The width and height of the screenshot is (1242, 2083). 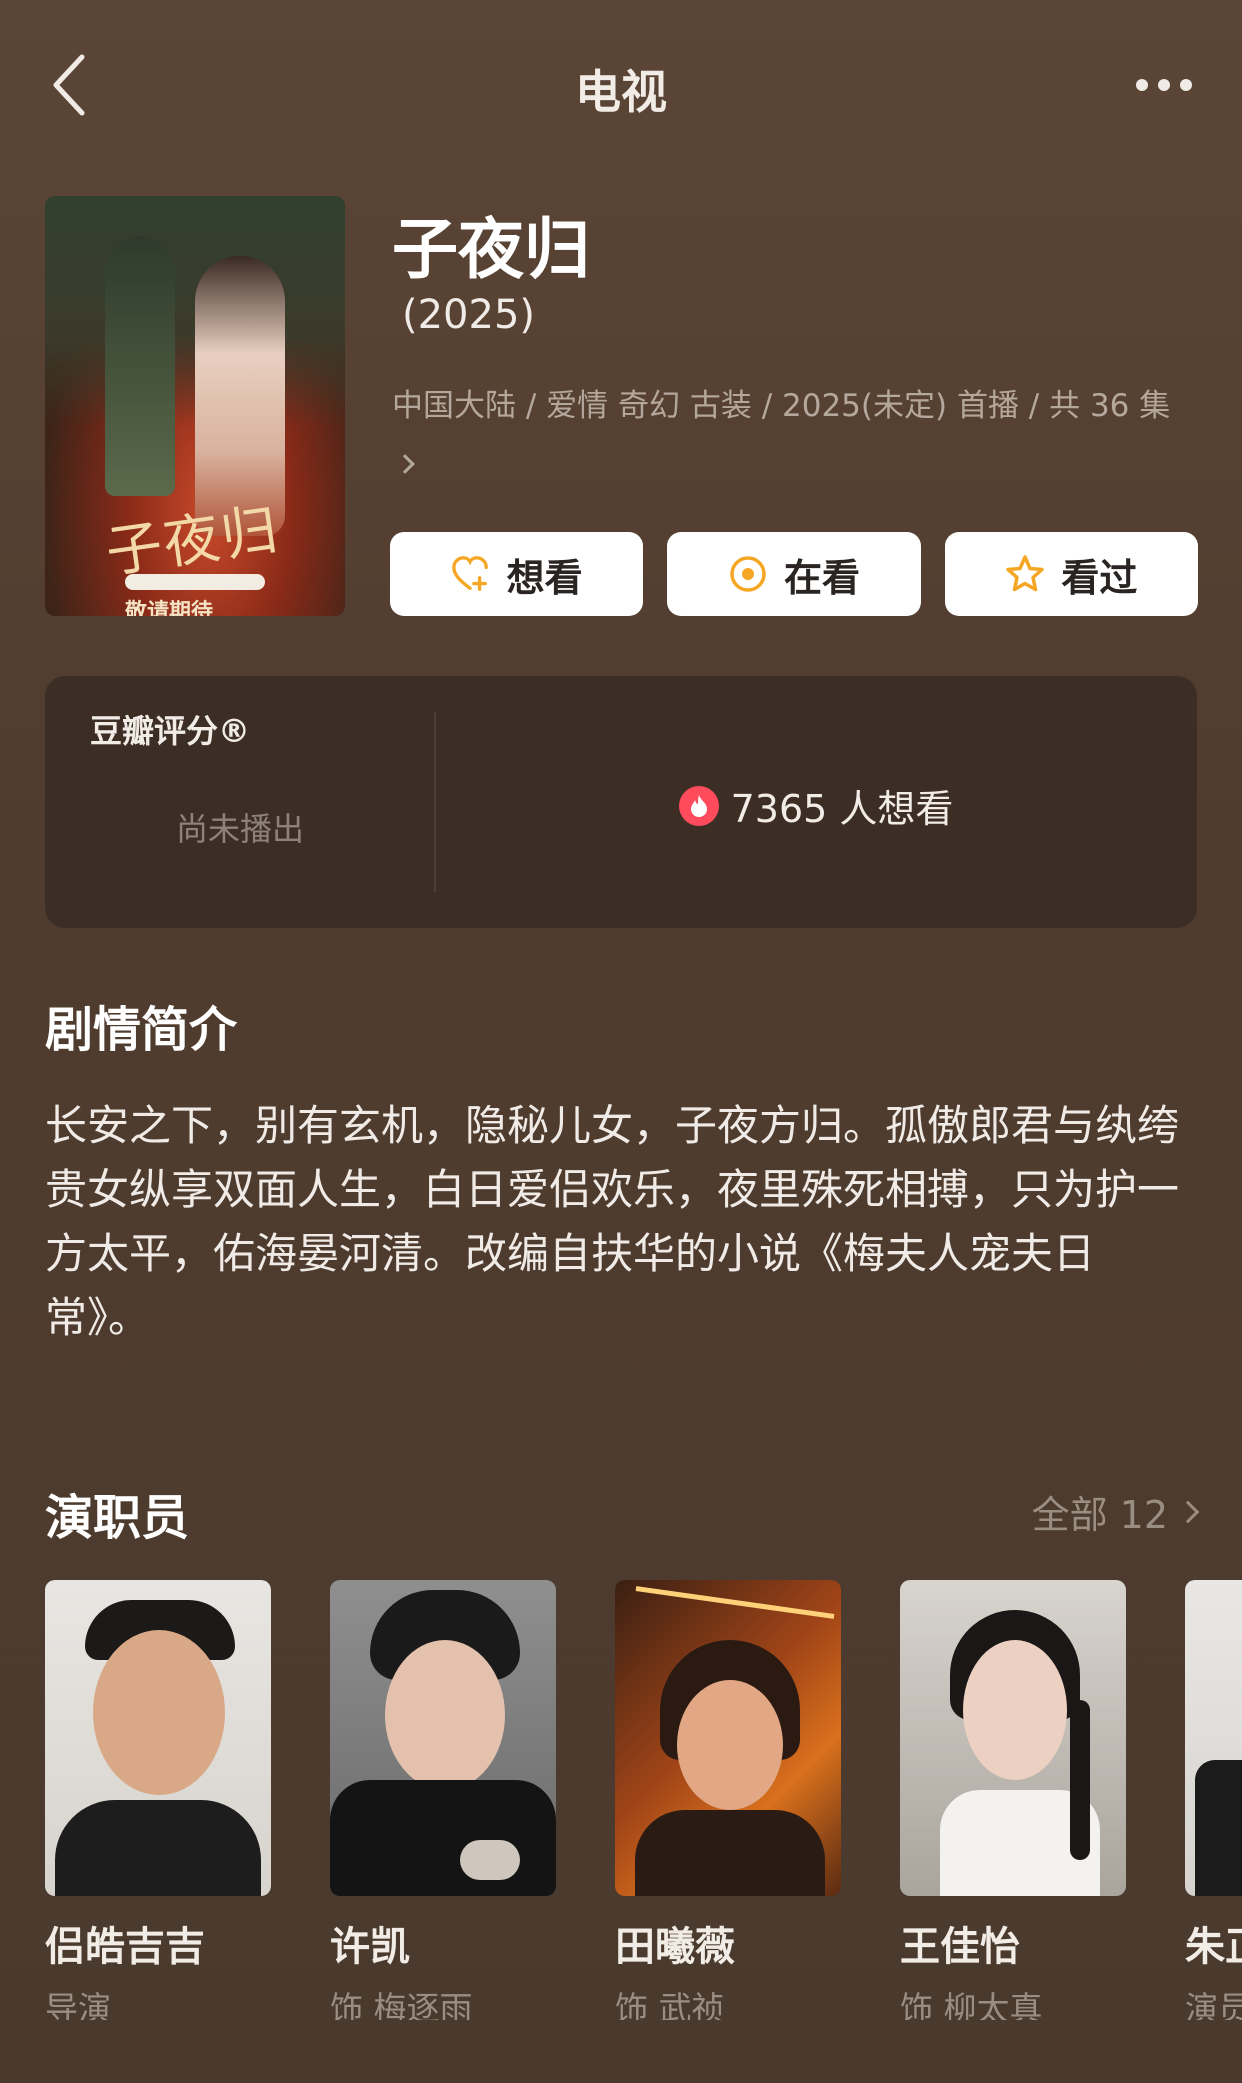 I want to click on cast-role: 饰 梅逐雨, so click(x=401, y=2004).